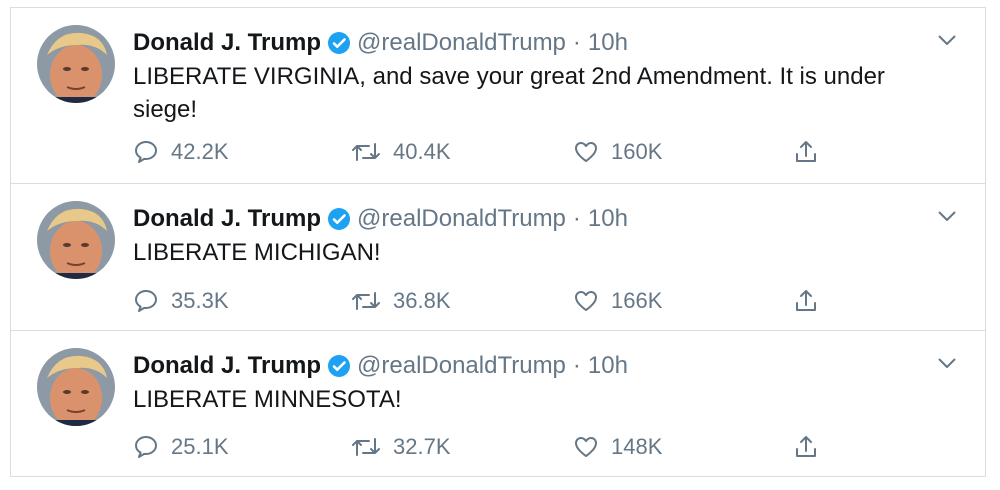  I want to click on like-button: 166K, so click(617, 301).